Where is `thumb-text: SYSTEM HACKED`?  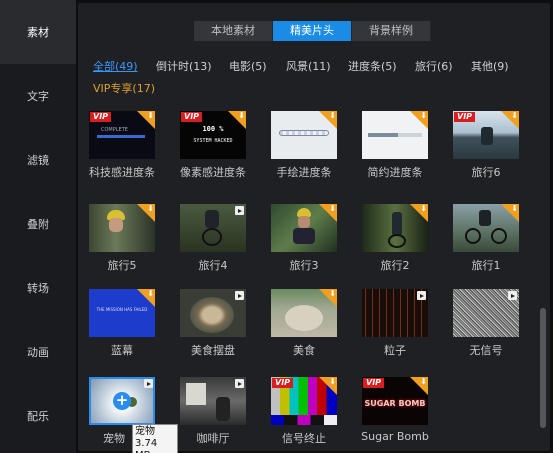
thumb-text: SYSTEM HACKED is located at coordinates (213, 141).